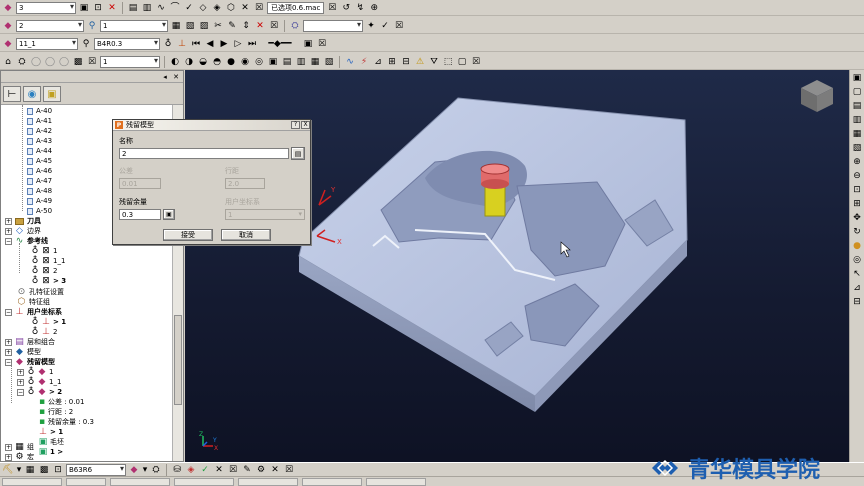 The image size is (864, 486). I want to click on shading-icon-2: ◑, so click(189, 62).